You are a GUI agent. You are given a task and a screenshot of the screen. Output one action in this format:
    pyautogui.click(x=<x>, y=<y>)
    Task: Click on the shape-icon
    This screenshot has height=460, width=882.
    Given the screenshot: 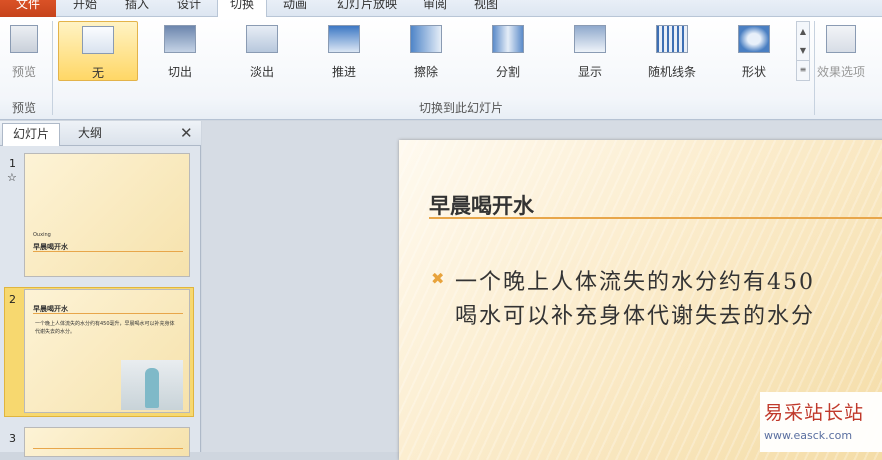 What is the action you would take?
    pyautogui.click(x=754, y=39)
    